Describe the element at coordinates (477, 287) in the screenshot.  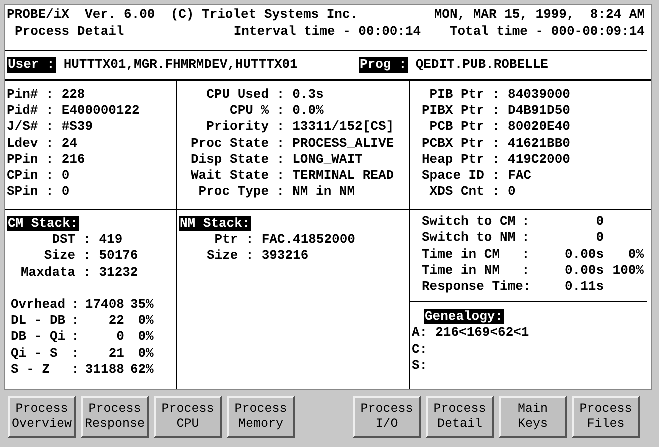
I see `field-label: Response Time:` at that location.